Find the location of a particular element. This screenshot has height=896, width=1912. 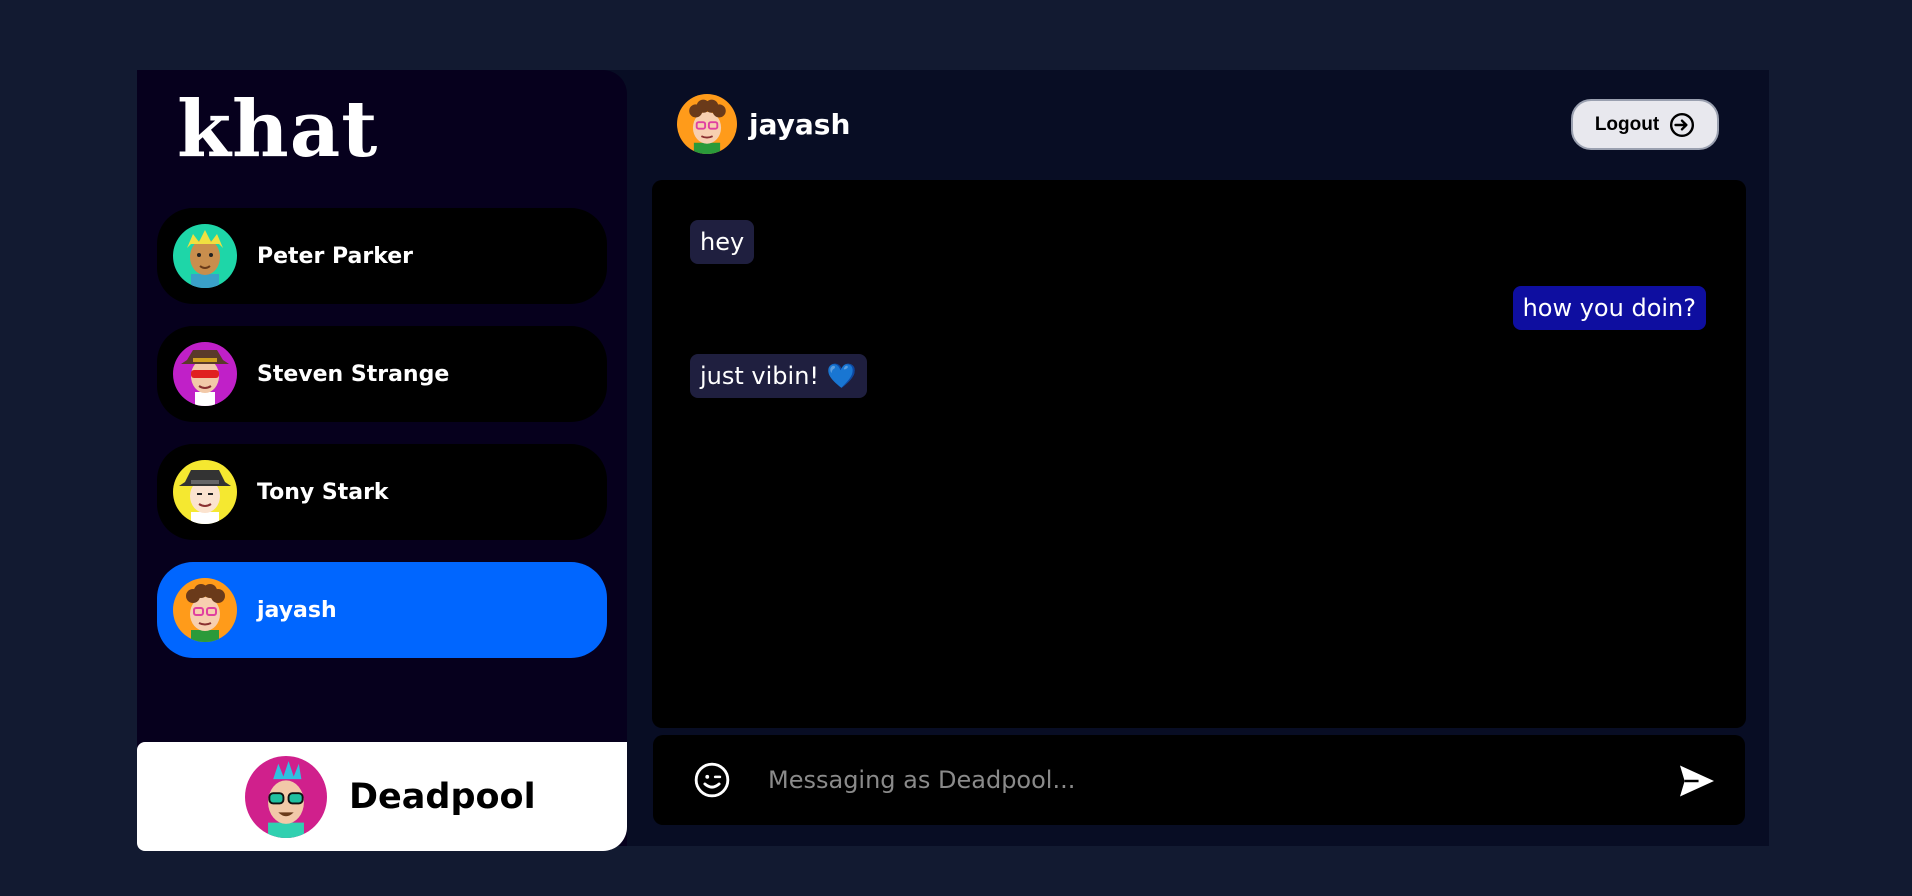

logout-label: Logout is located at coordinates (1627, 124).